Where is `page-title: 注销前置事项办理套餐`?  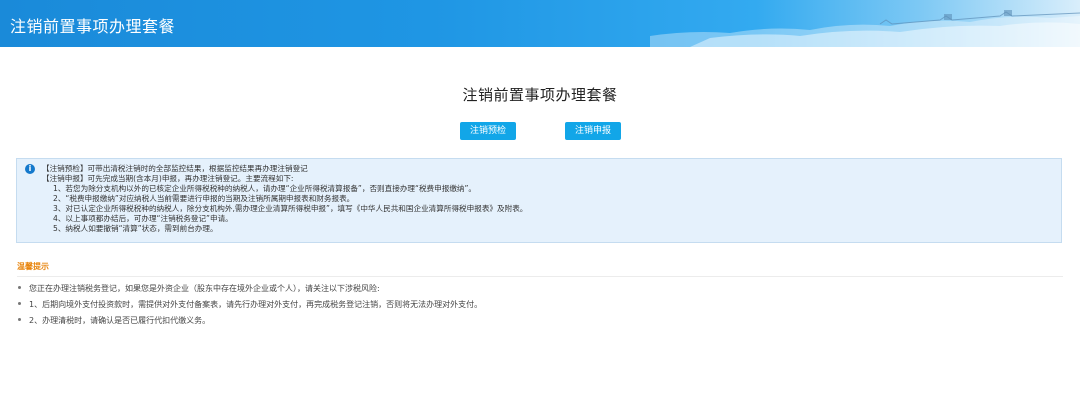 page-title: 注销前置事项办理套餐 is located at coordinates (540, 95).